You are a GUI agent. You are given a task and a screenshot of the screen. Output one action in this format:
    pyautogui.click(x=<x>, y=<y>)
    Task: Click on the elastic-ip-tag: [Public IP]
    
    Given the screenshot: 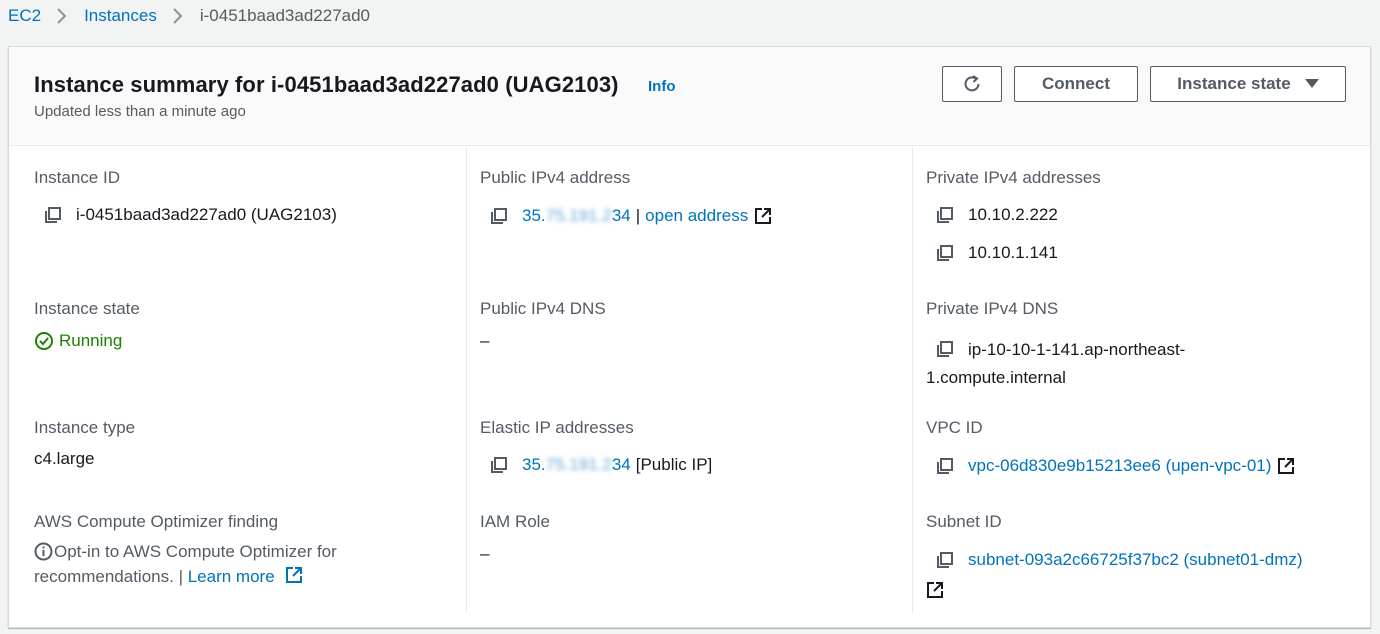 What is the action you would take?
    pyautogui.click(x=674, y=464)
    